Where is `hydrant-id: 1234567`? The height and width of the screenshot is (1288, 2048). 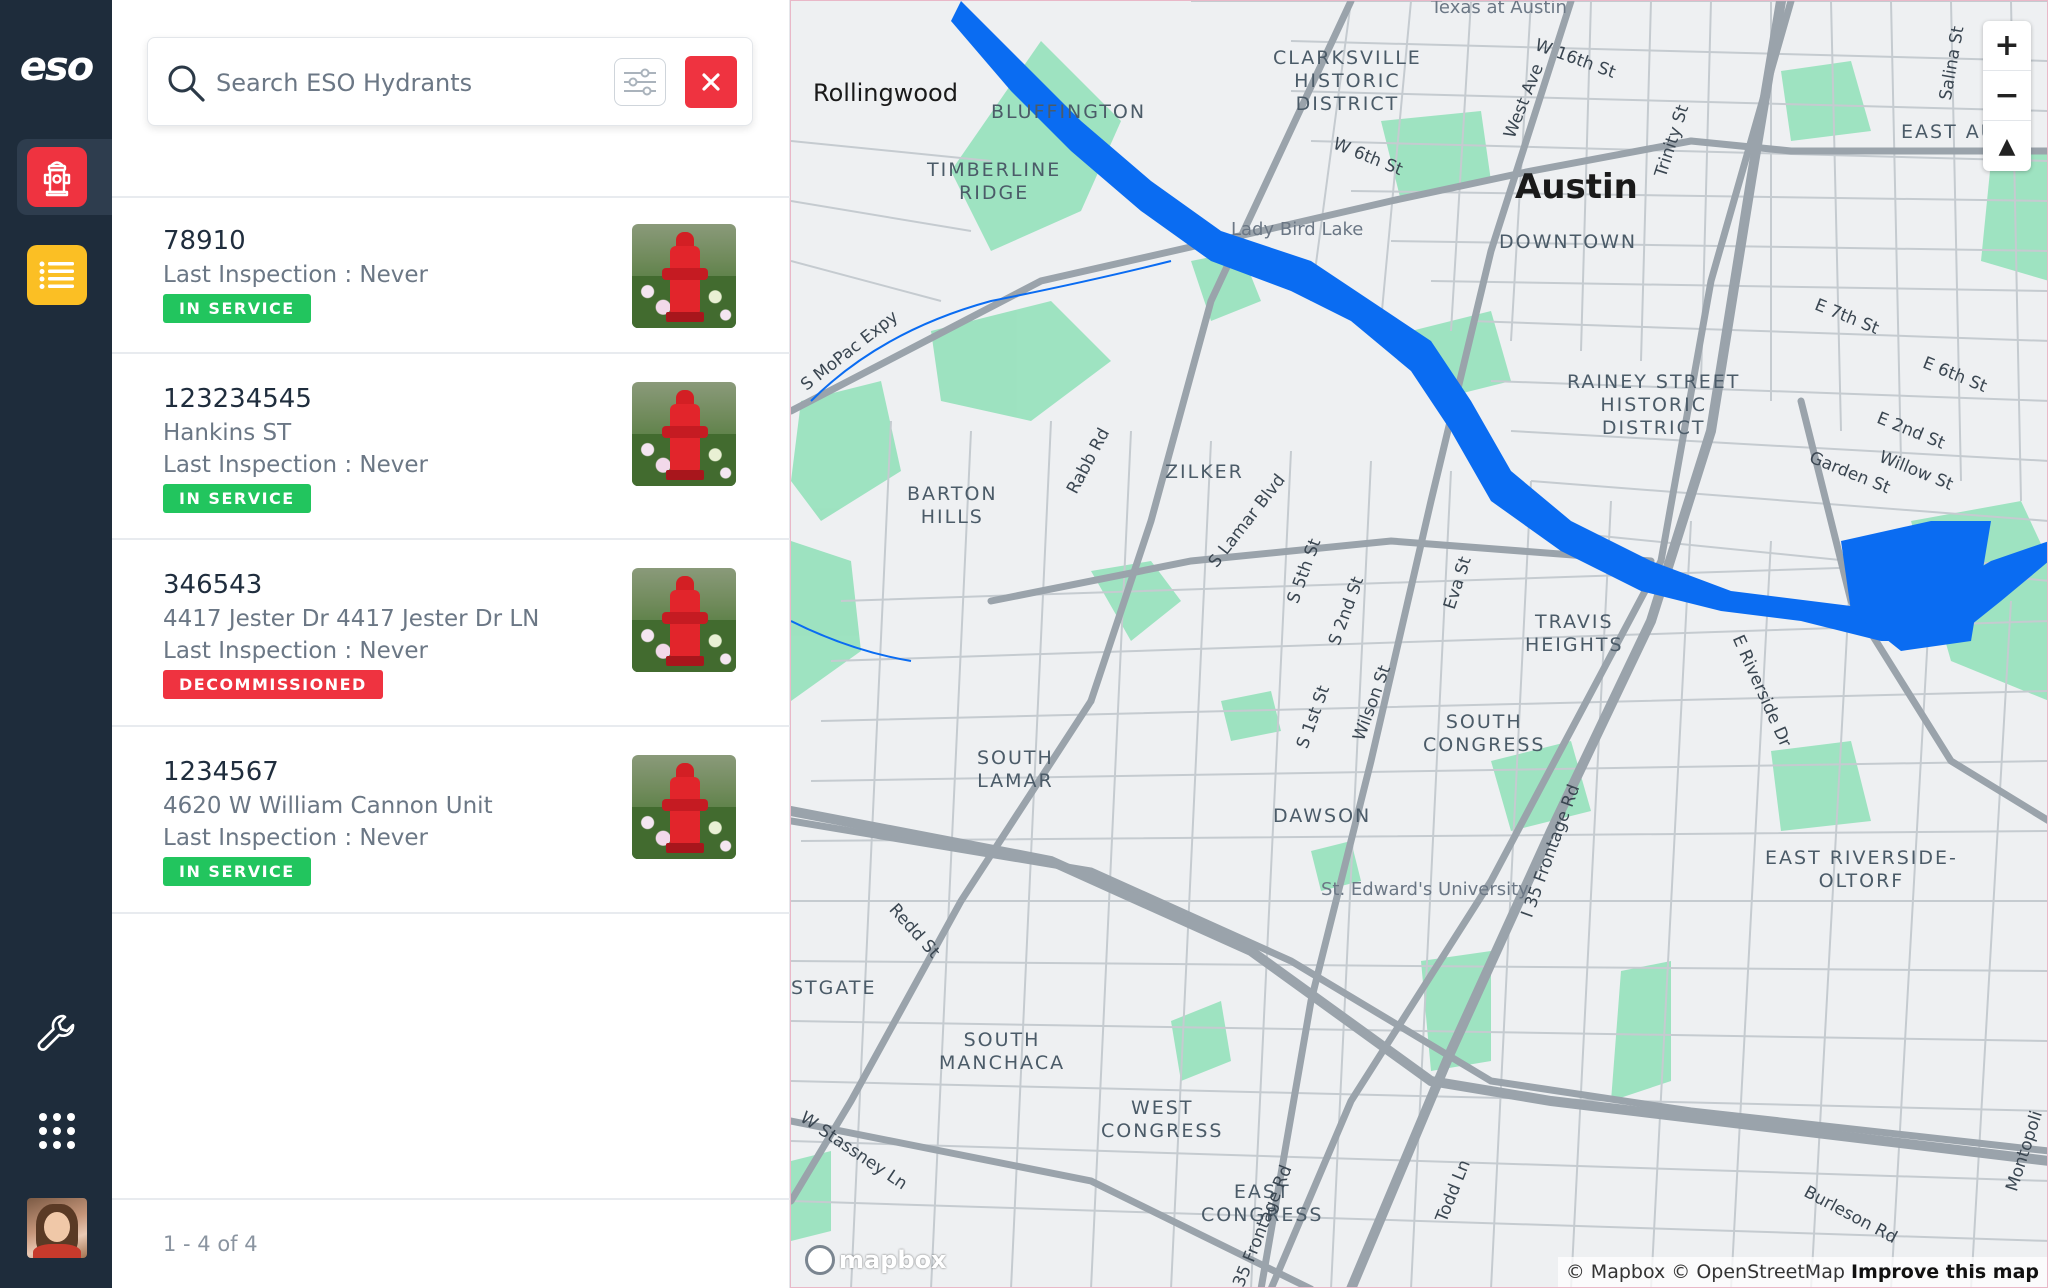 hydrant-id: 1234567 is located at coordinates (221, 772).